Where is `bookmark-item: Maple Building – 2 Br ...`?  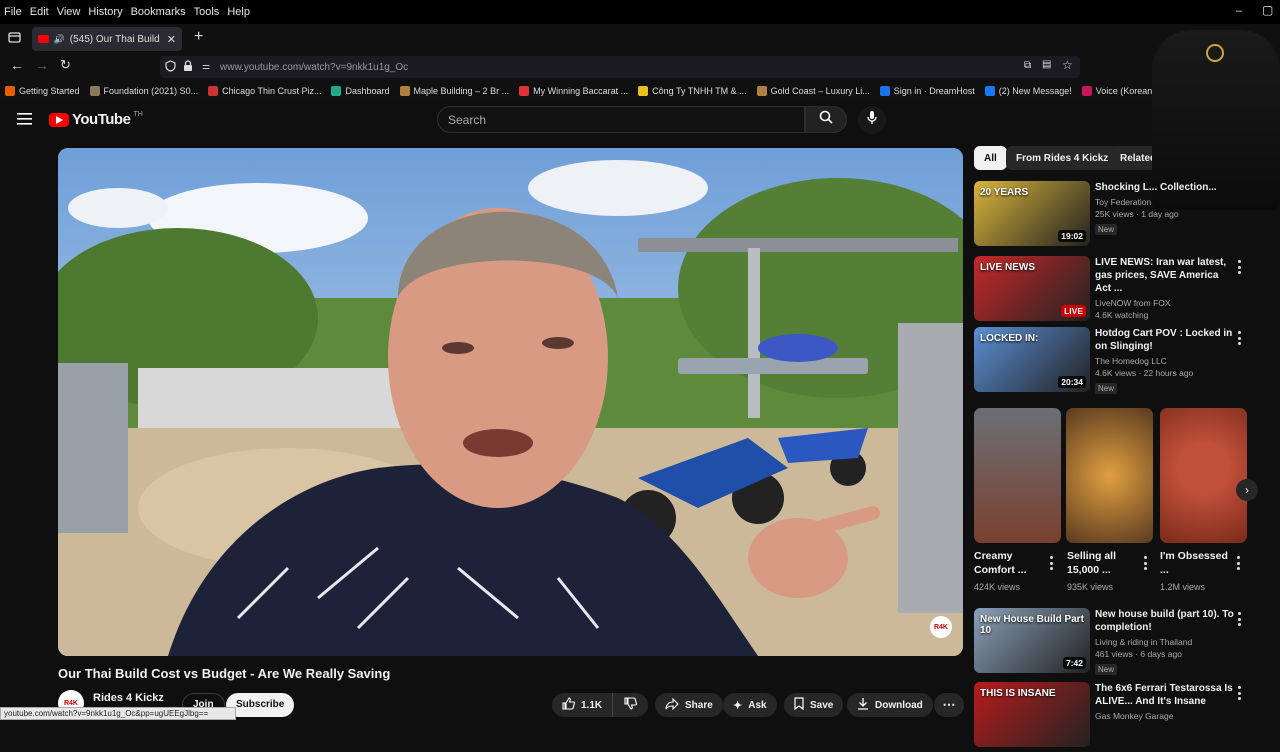
bookmark-item: Maple Building – 2 Br ... is located at coordinates (455, 91).